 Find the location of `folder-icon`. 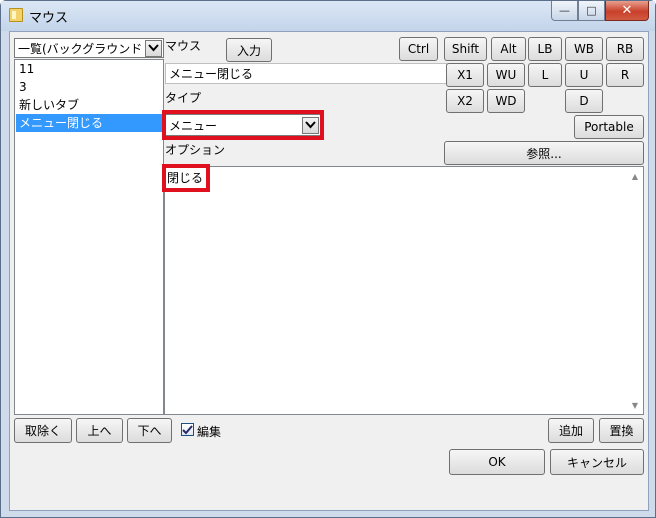

folder-icon is located at coordinates (16, 15).